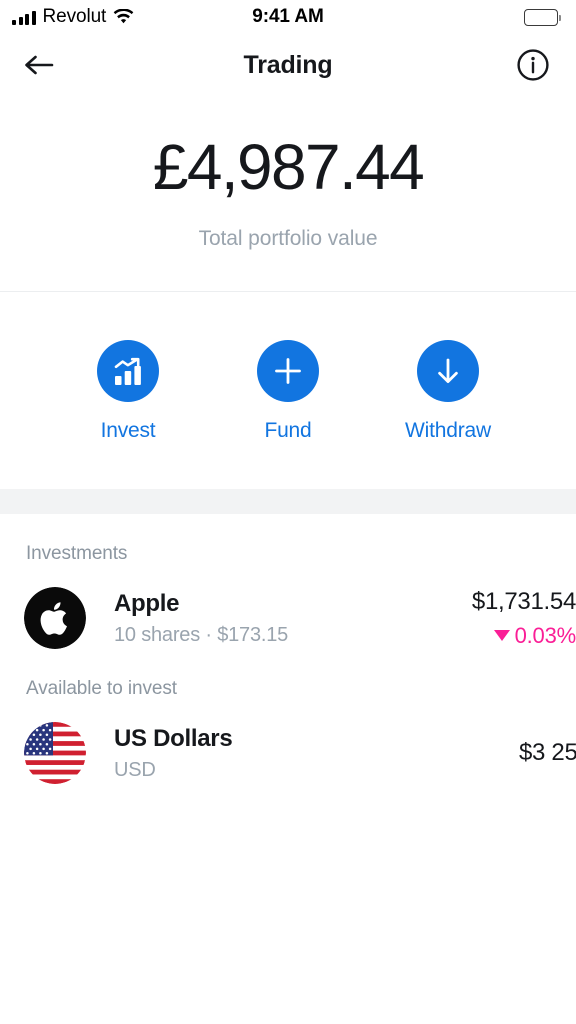 This screenshot has width=576, height=1024. I want to click on list-item-change: 0.03%, so click(534, 635).